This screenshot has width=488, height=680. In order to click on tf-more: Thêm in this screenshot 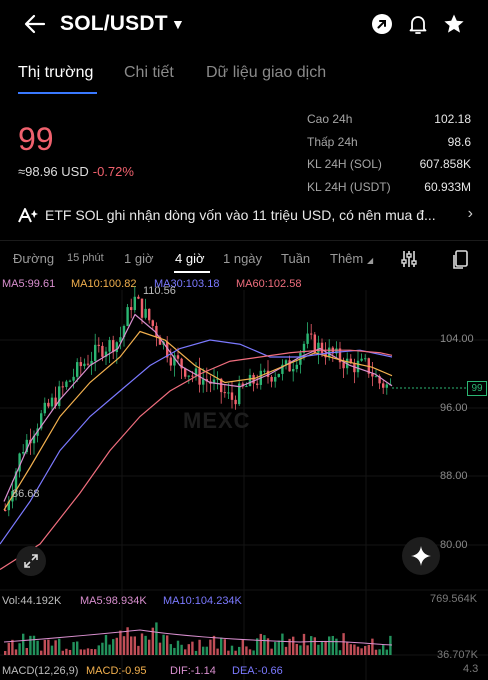, I will do `click(346, 258)`.